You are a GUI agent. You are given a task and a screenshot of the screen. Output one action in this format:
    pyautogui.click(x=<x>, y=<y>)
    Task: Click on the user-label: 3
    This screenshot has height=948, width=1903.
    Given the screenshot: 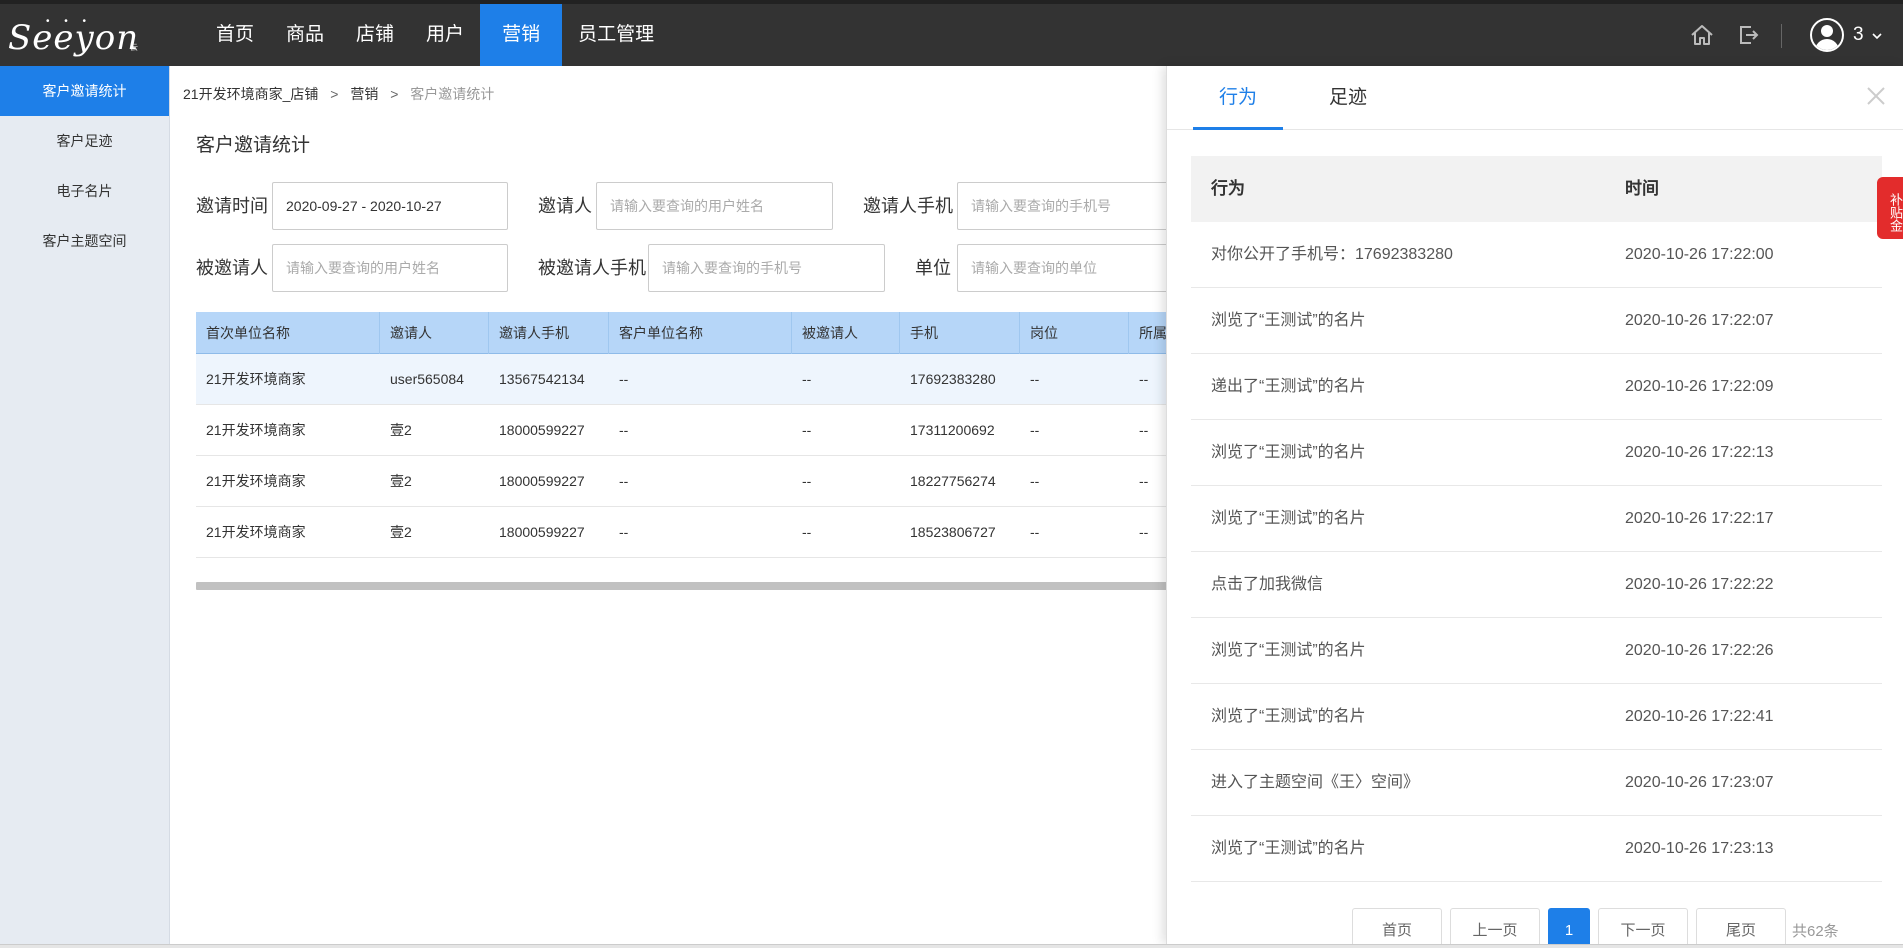 What is the action you would take?
    pyautogui.click(x=1858, y=35)
    